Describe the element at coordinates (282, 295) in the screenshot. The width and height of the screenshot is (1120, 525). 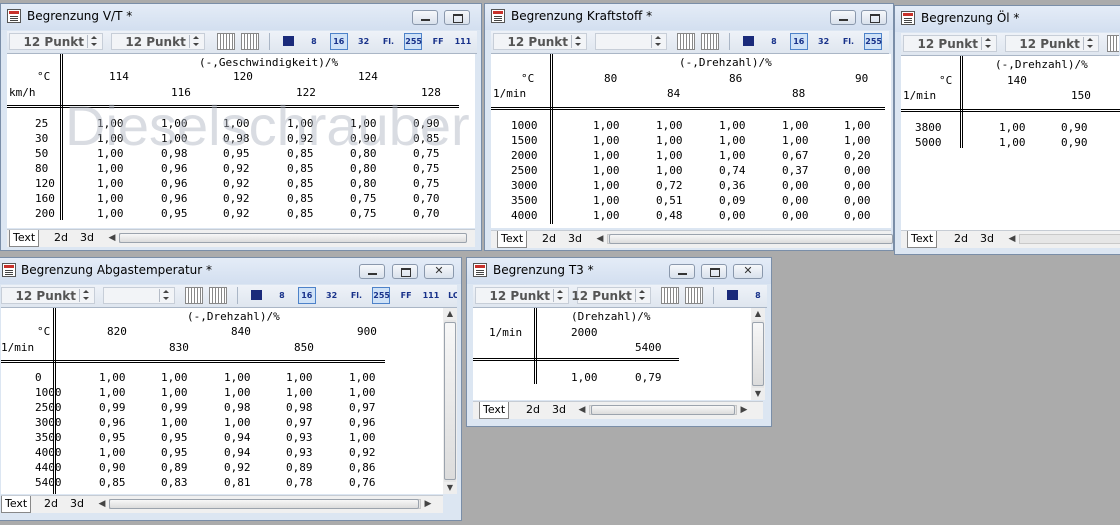
I see `bits-8-button: 8` at that location.